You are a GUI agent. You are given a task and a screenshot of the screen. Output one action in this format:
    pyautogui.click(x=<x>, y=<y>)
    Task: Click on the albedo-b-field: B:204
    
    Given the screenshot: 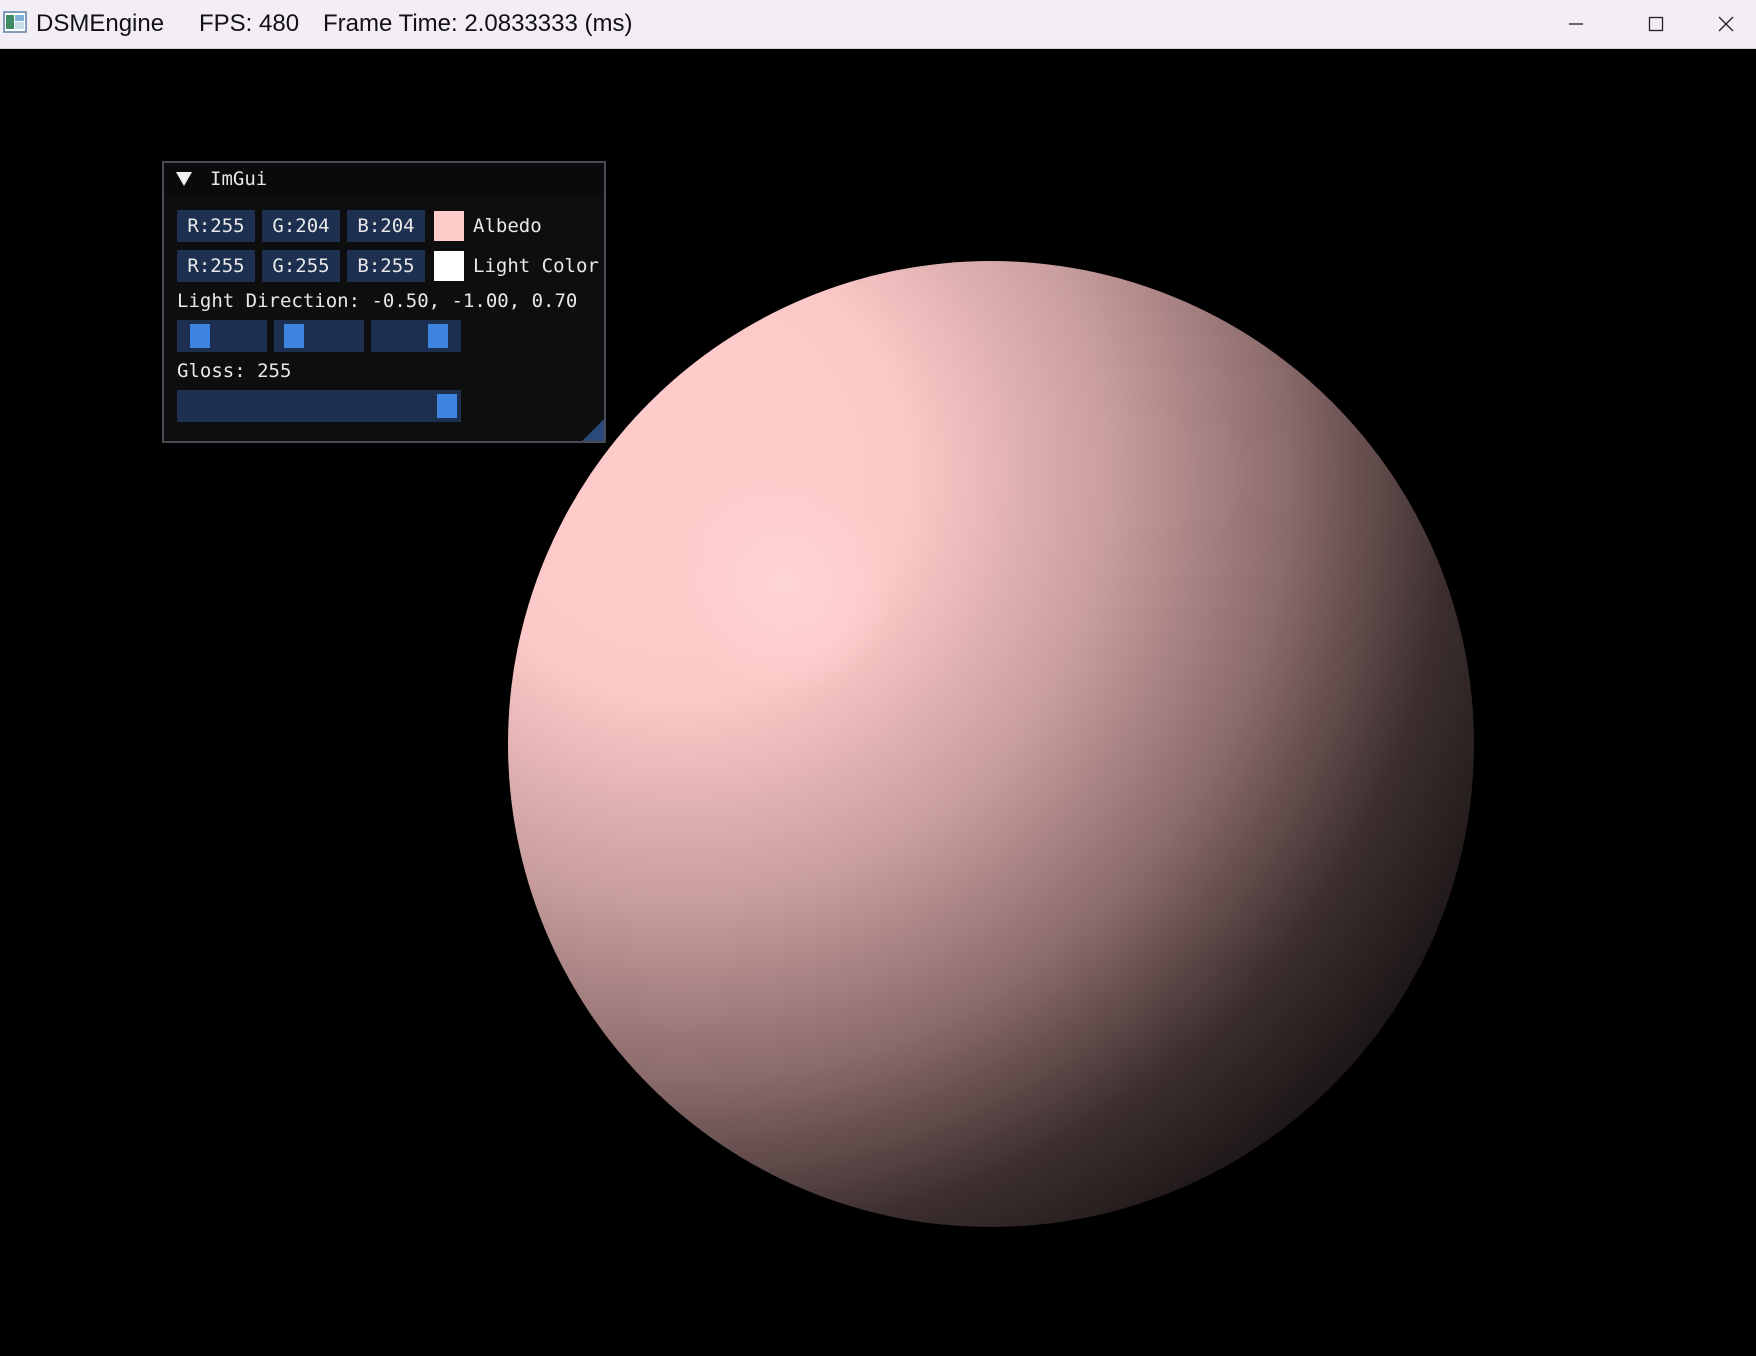 What is the action you would take?
    pyautogui.click(x=386, y=226)
    